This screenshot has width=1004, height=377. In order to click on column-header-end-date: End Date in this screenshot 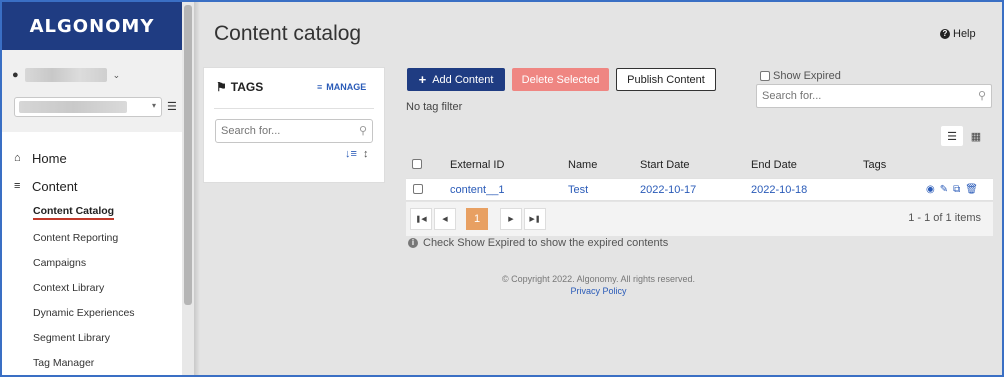, I will do `click(774, 165)`.